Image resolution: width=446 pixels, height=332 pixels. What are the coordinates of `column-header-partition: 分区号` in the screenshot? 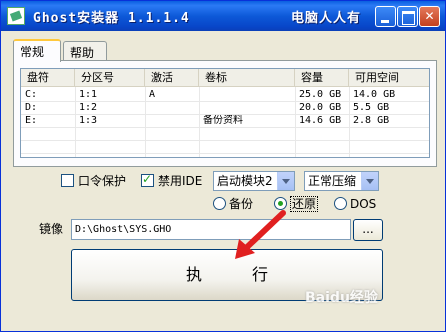 It's located at (110, 78).